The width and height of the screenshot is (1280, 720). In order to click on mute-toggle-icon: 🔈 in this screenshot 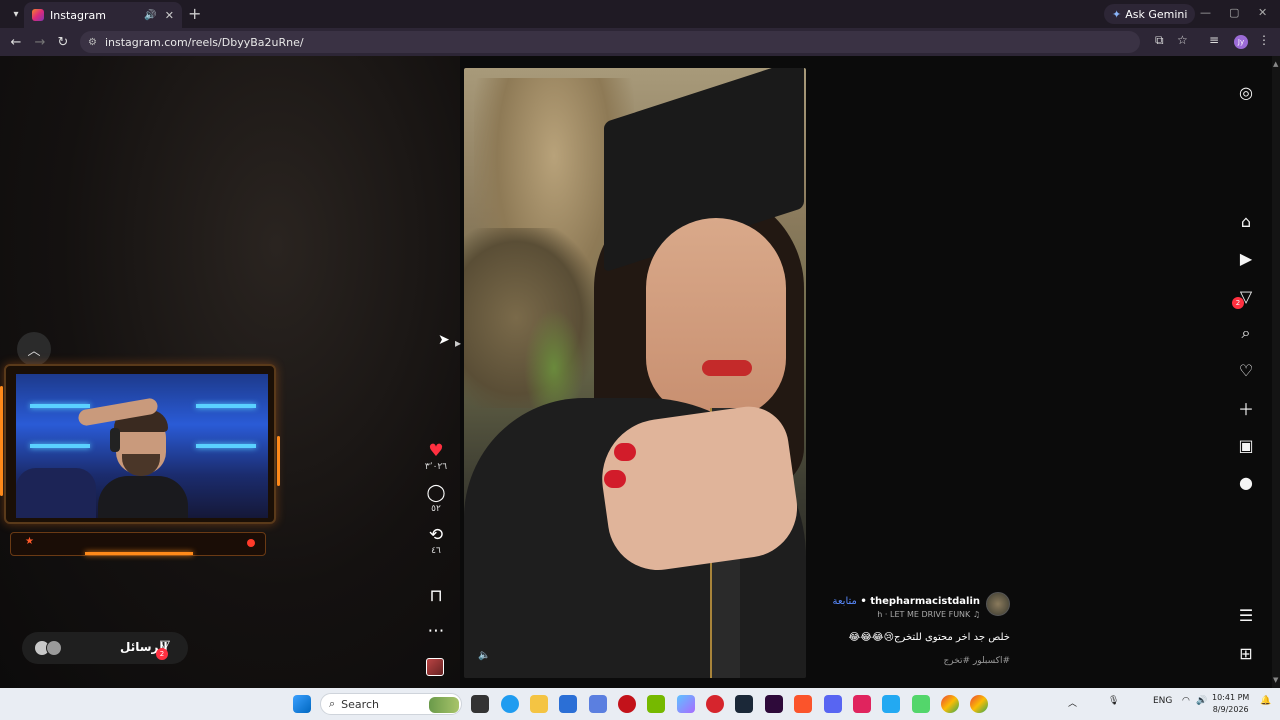, I will do `click(486, 658)`.